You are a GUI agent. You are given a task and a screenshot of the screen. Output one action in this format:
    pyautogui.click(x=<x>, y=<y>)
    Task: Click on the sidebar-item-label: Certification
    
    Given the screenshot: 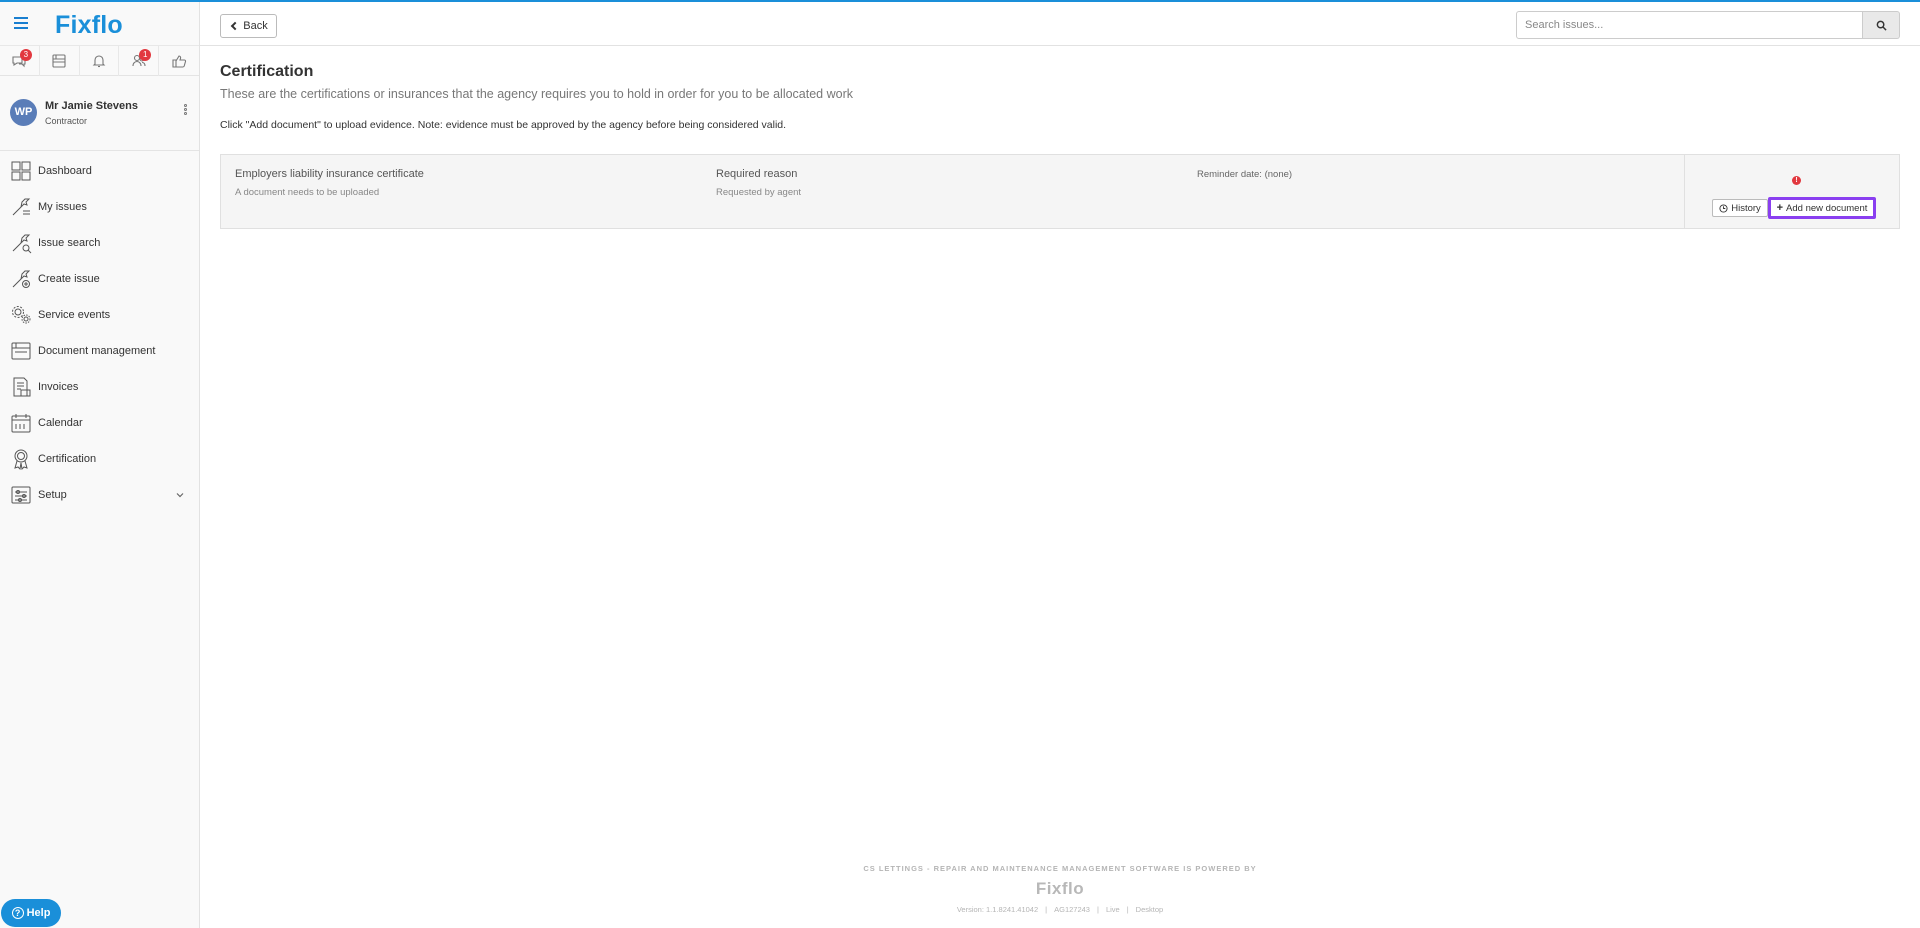 What is the action you would take?
    pyautogui.click(x=67, y=459)
    